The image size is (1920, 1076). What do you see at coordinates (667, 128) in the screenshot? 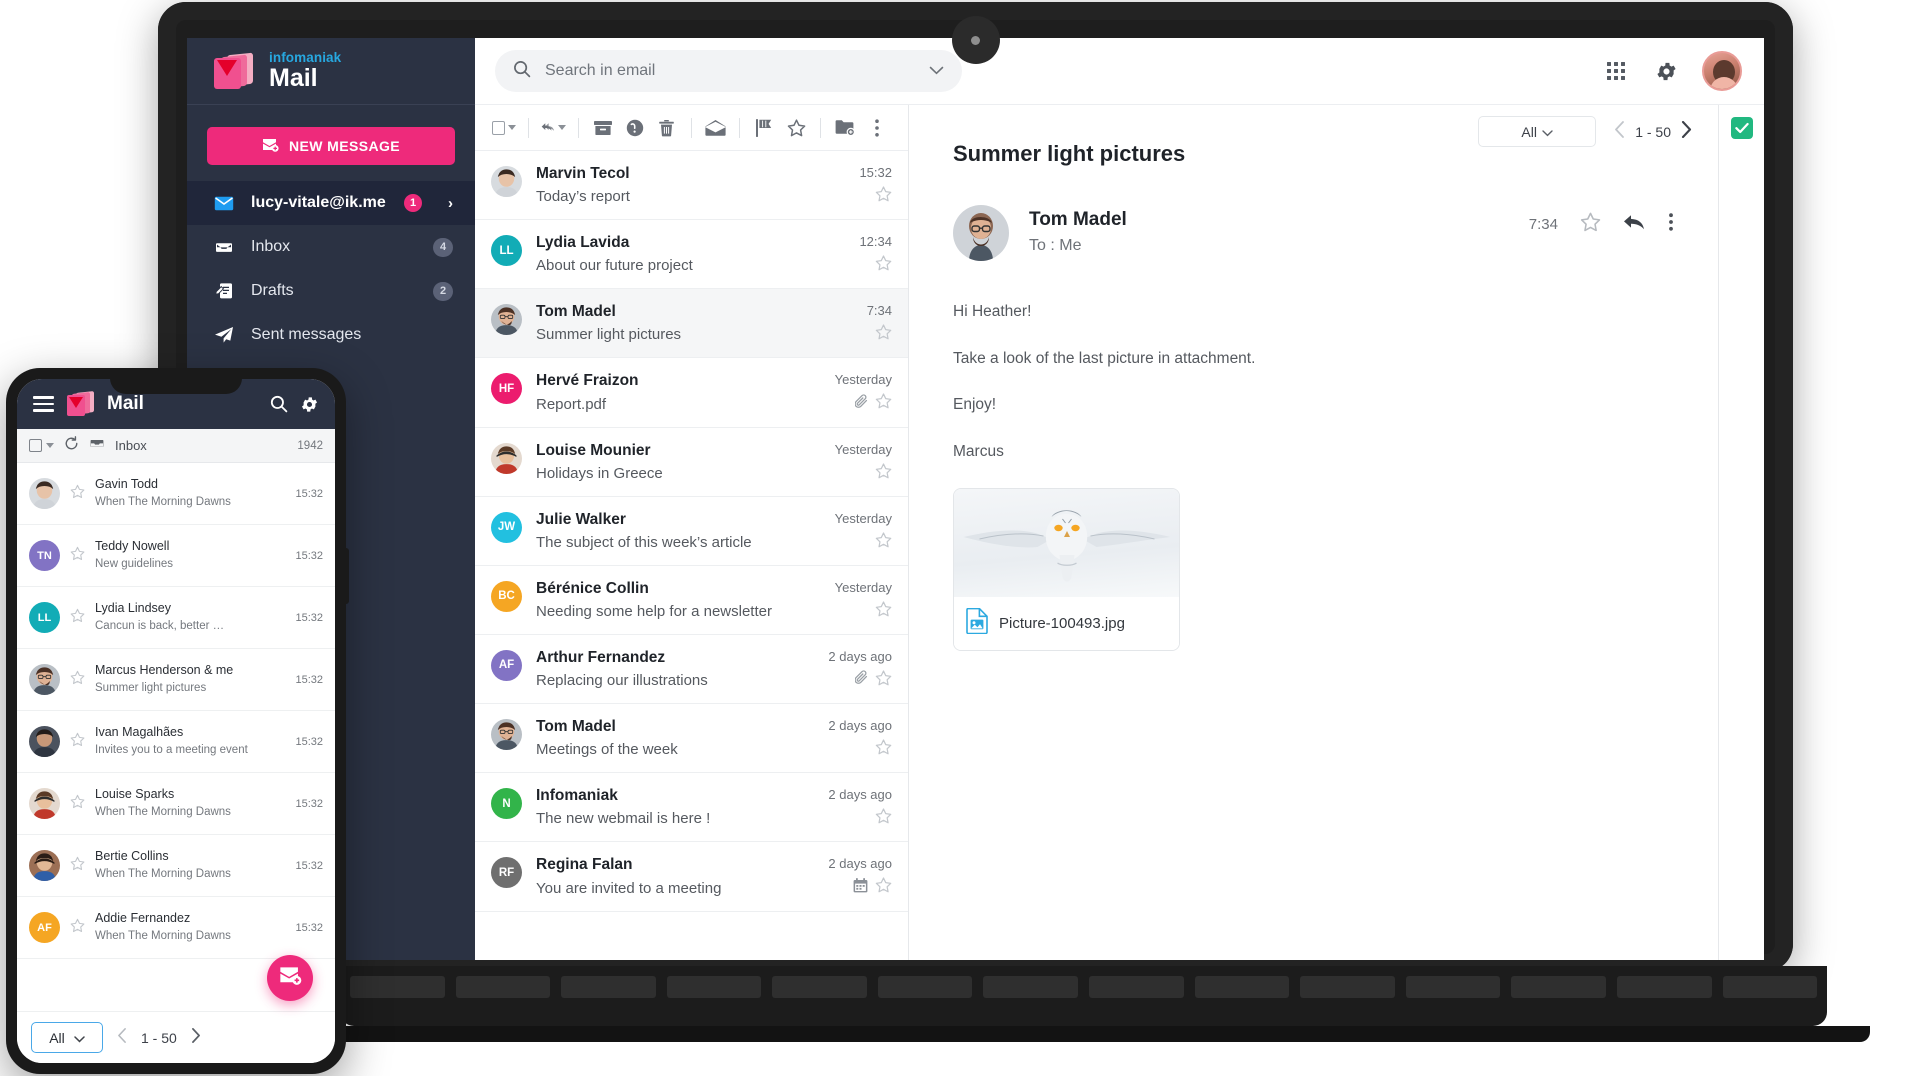
I see `trash-icon` at bounding box center [667, 128].